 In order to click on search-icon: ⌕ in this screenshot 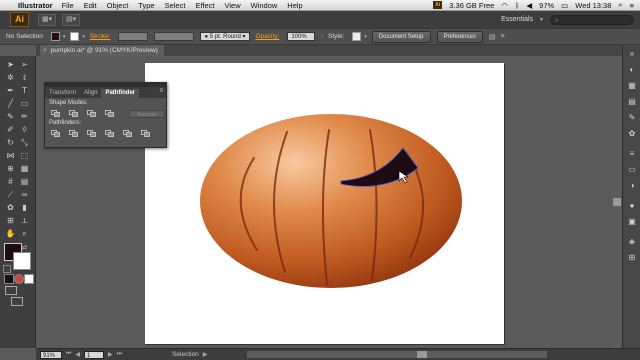, I will do `click(620, 5)`.